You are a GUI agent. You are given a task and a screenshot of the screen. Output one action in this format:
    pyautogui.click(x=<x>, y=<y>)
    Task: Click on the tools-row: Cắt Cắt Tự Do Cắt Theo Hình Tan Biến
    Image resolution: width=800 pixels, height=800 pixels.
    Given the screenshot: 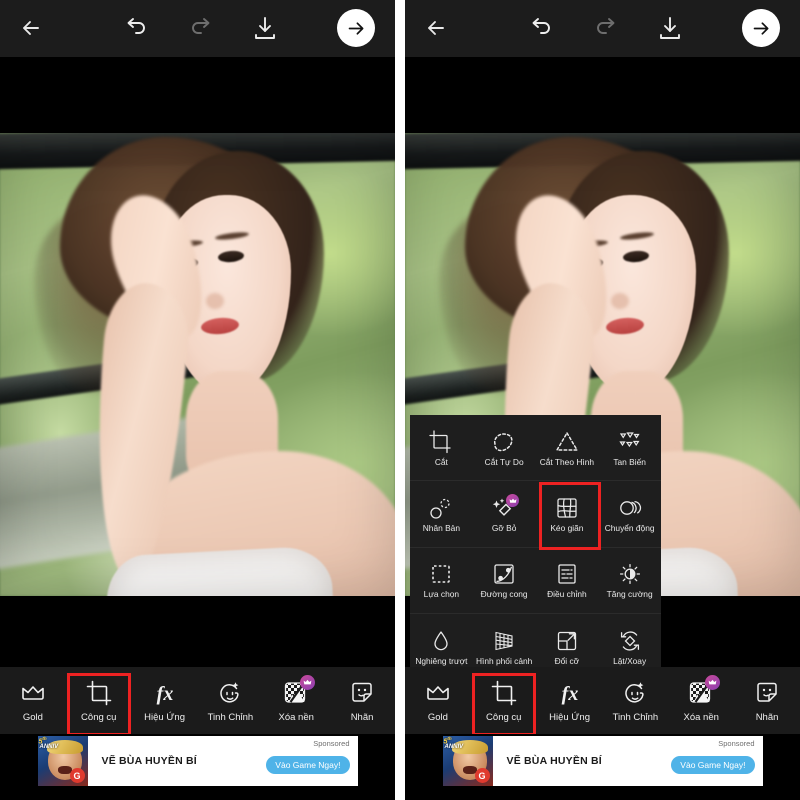 What is the action you would take?
    pyautogui.click(x=535, y=448)
    